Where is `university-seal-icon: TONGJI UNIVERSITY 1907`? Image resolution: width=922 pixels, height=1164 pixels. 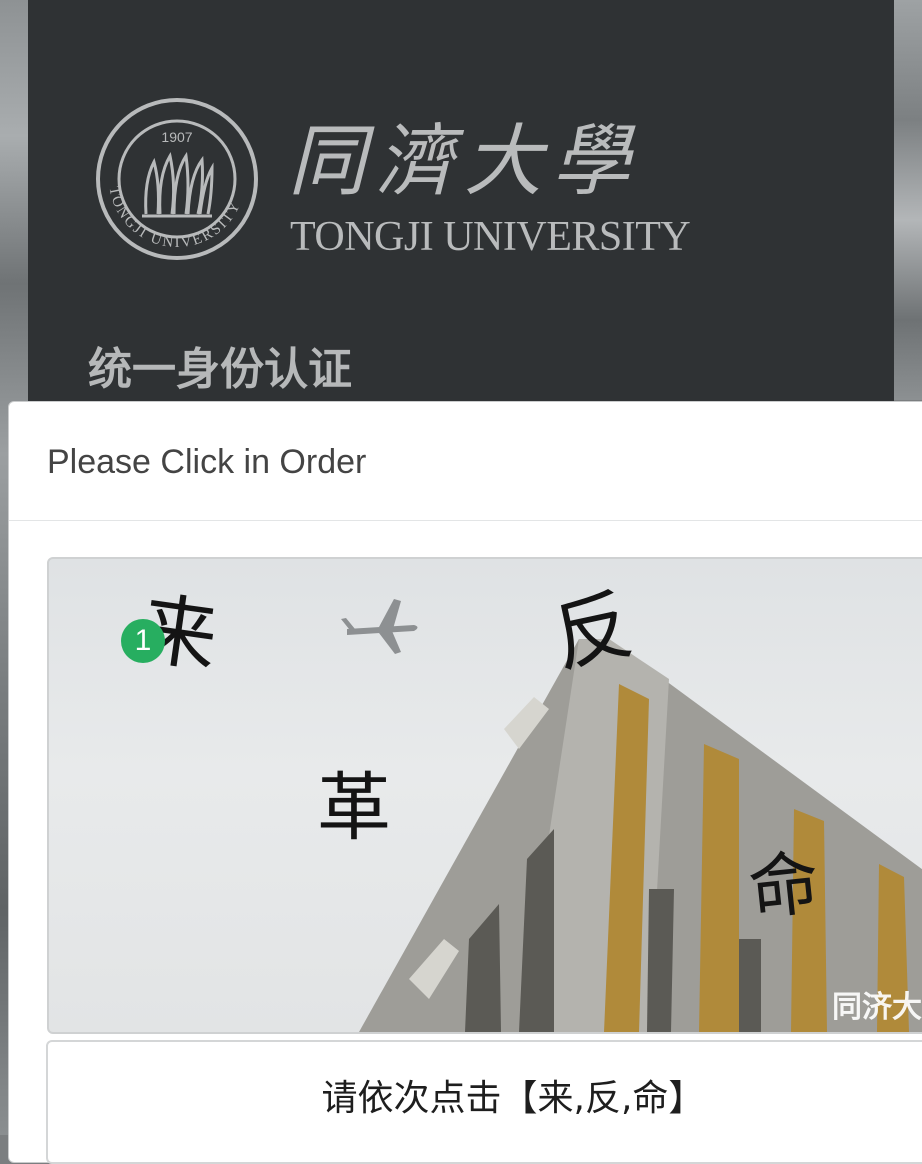
university-seal-icon: TONGJI UNIVERSITY 1907 is located at coordinates (177, 179).